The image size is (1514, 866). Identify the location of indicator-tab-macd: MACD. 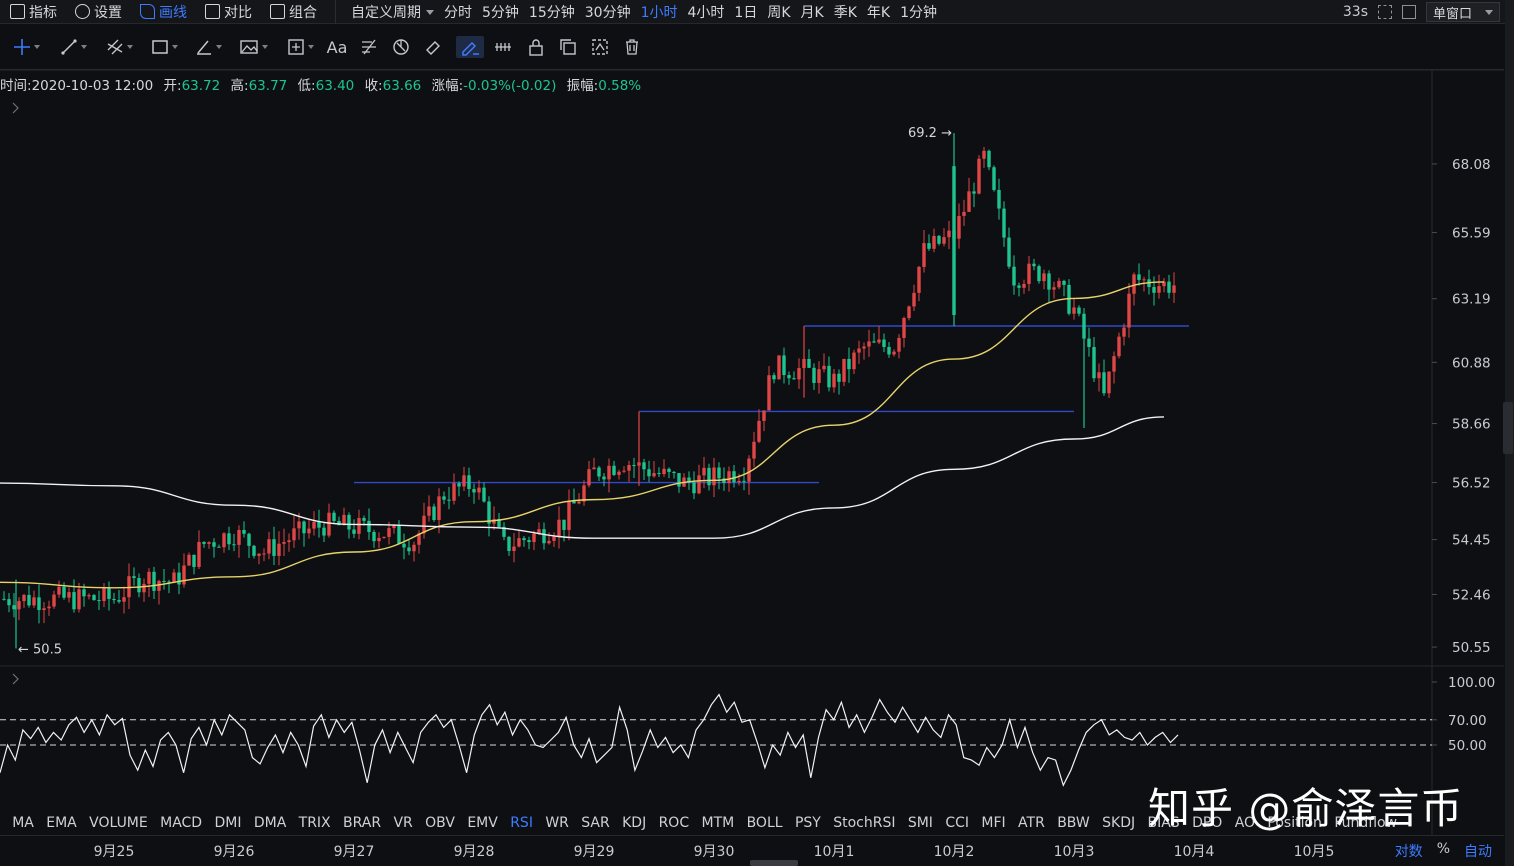
(181, 823).